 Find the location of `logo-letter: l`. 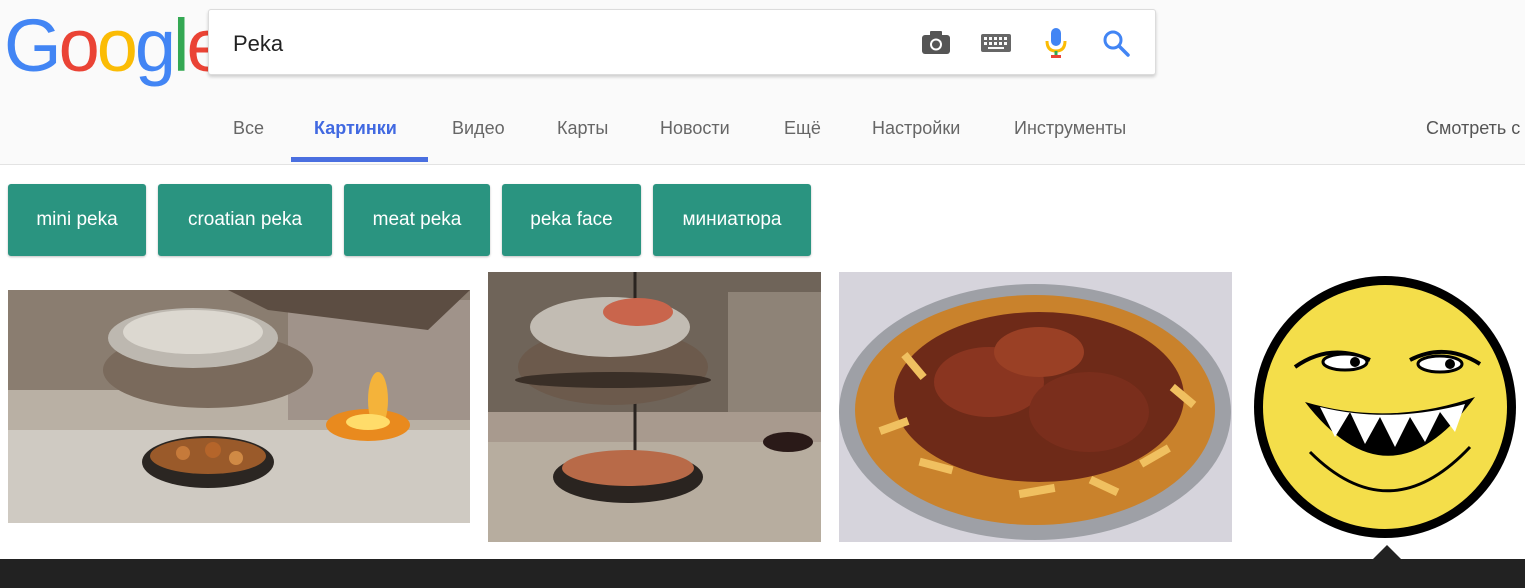

logo-letter: l is located at coordinates (181, 45).